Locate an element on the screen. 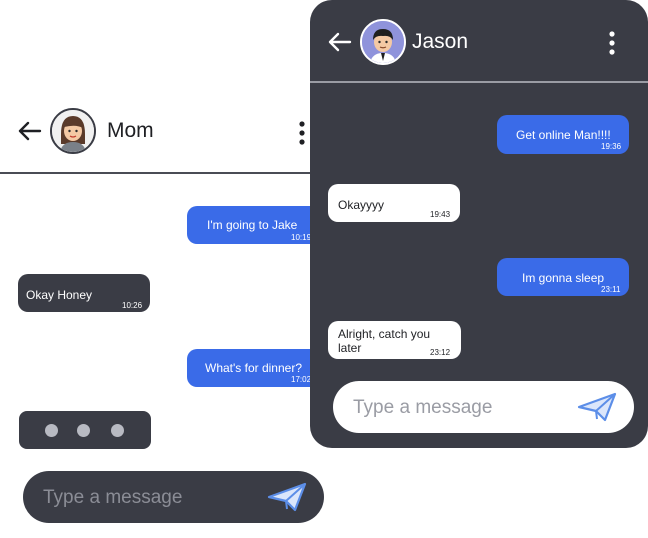  message-bubble: Okay Honey 10:26 is located at coordinates (84, 293).